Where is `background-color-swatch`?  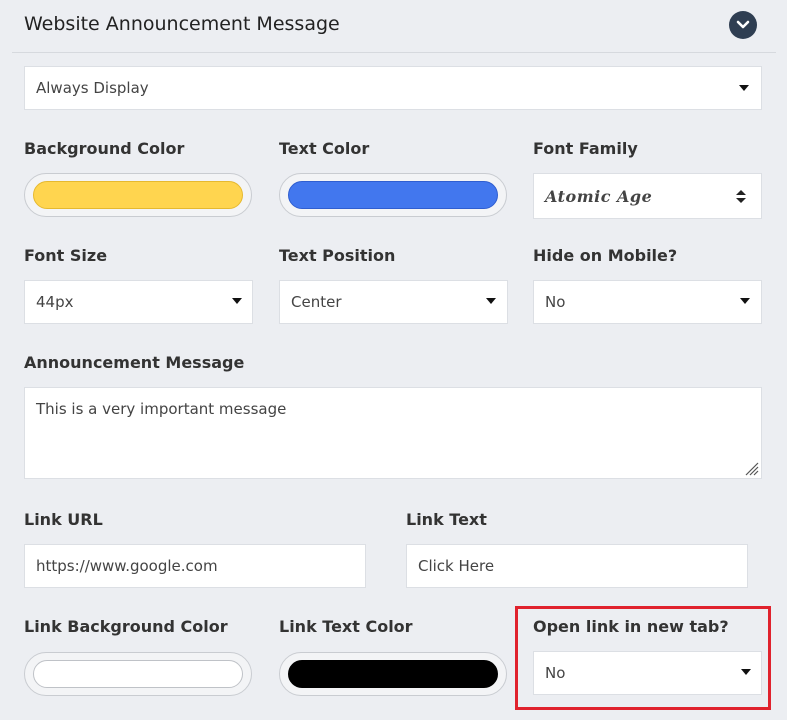
background-color-swatch is located at coordinates (138, 195).